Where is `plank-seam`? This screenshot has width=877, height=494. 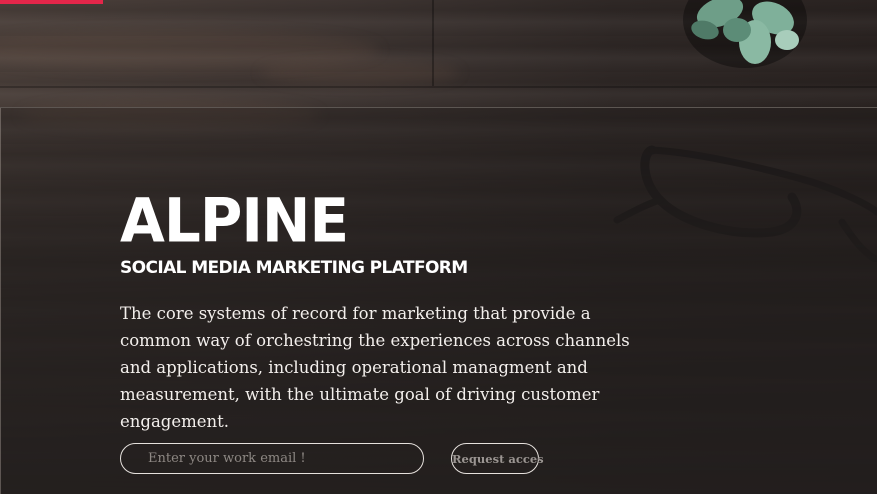
plank-seam is located at coordinates (433, 43).